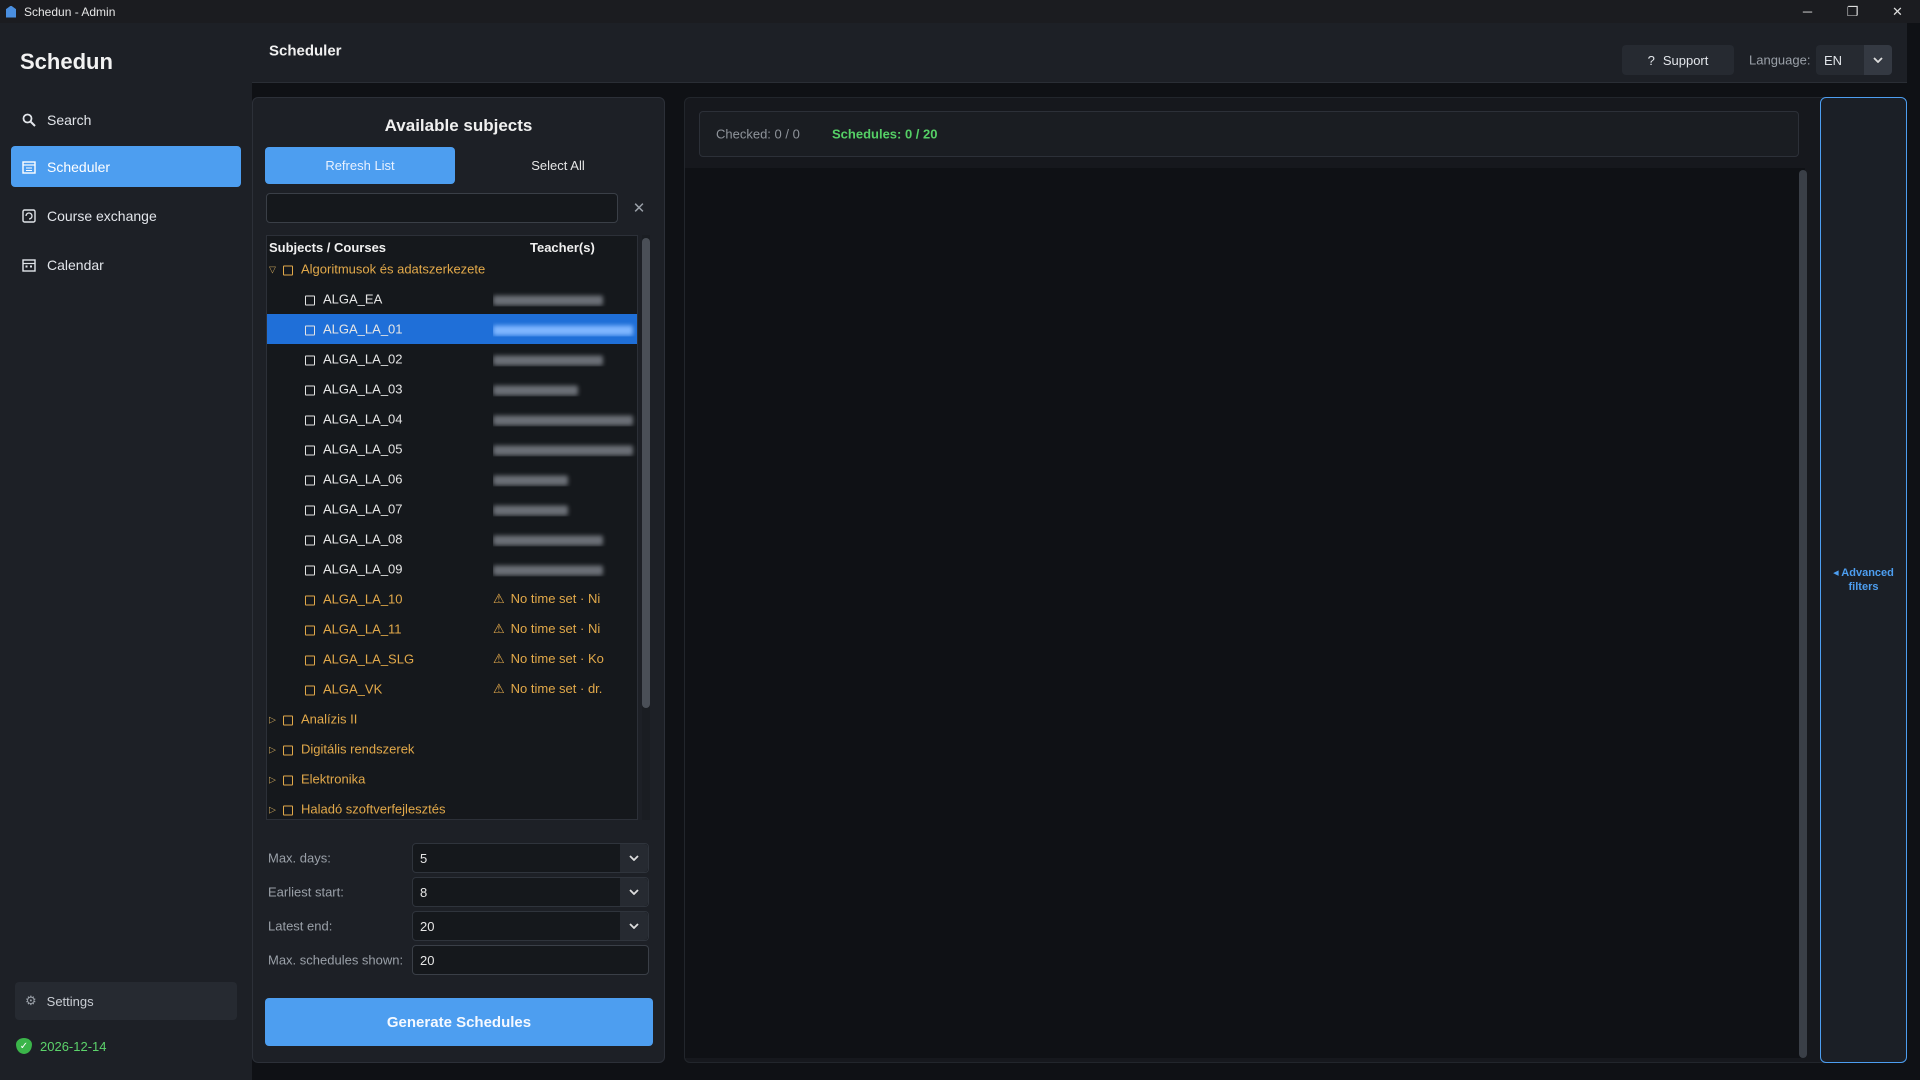  Describe the element at coordinates (452, 479) in the screenshot. I see `course-row: ALGA_LA_06` at that location.